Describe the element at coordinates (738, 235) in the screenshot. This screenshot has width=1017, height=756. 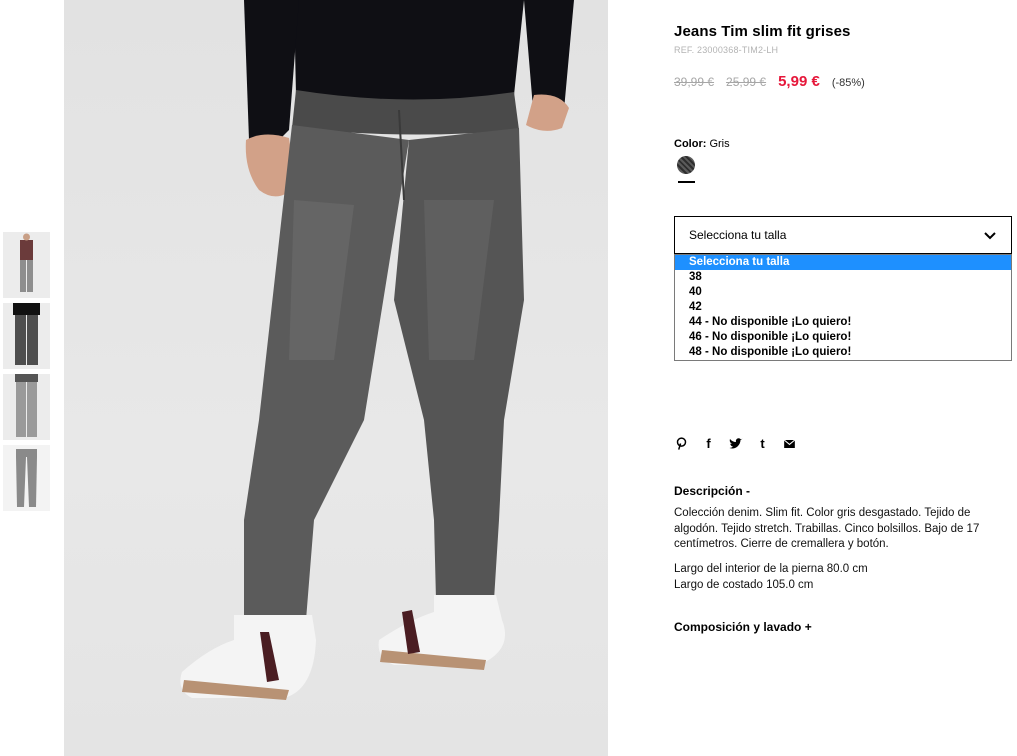
I see `size-select-value: Selecciona tu talla` at that location.